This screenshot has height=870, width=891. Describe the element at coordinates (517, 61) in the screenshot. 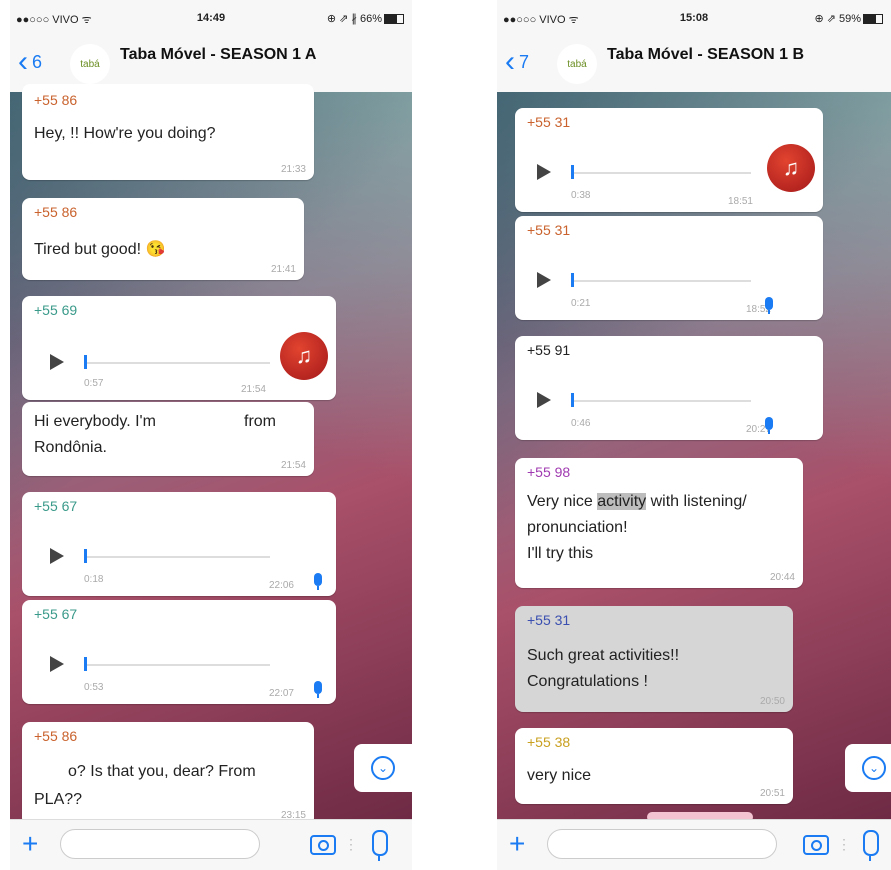

I see `back-button: ‹ 7` at that location.